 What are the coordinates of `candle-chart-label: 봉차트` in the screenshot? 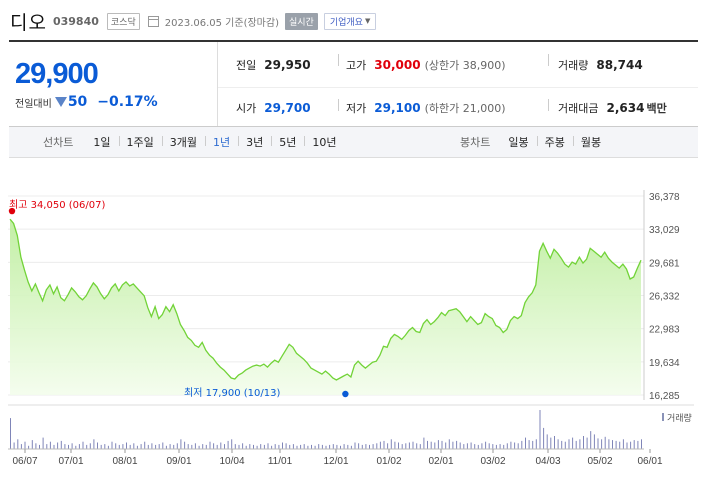 It's located at (475, 142).